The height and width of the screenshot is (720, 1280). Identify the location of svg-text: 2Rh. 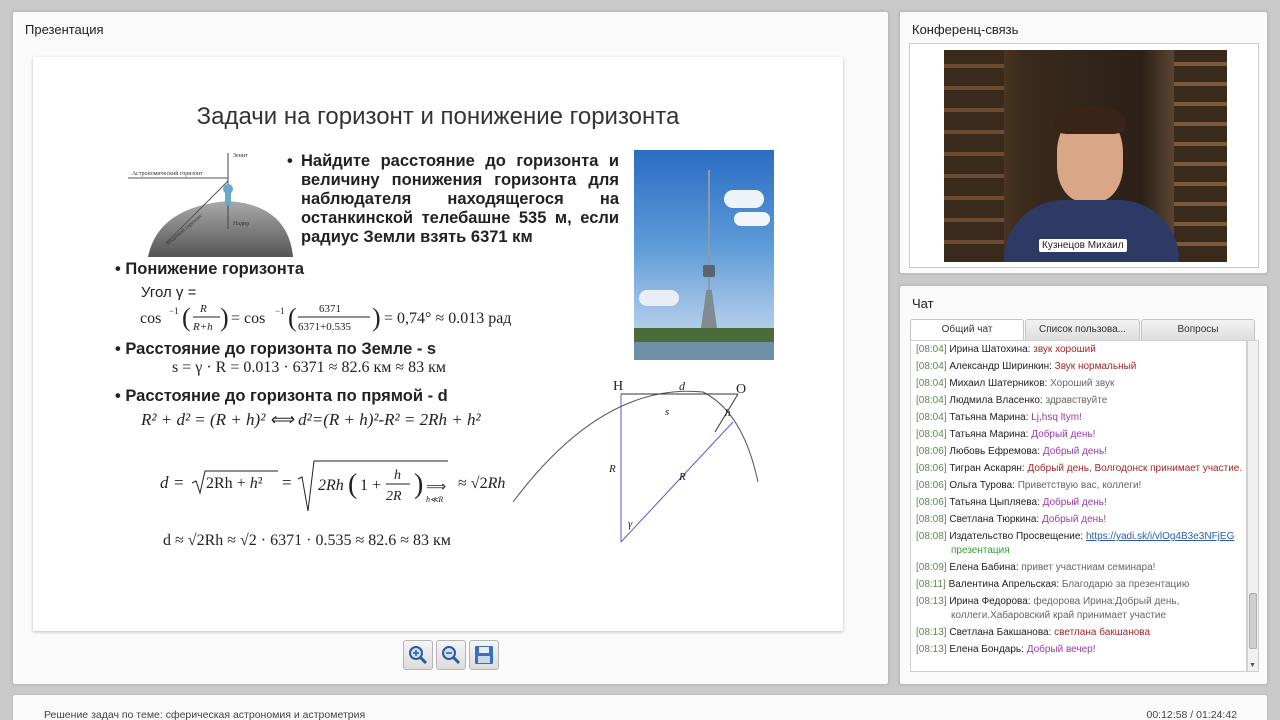
(331, 485).